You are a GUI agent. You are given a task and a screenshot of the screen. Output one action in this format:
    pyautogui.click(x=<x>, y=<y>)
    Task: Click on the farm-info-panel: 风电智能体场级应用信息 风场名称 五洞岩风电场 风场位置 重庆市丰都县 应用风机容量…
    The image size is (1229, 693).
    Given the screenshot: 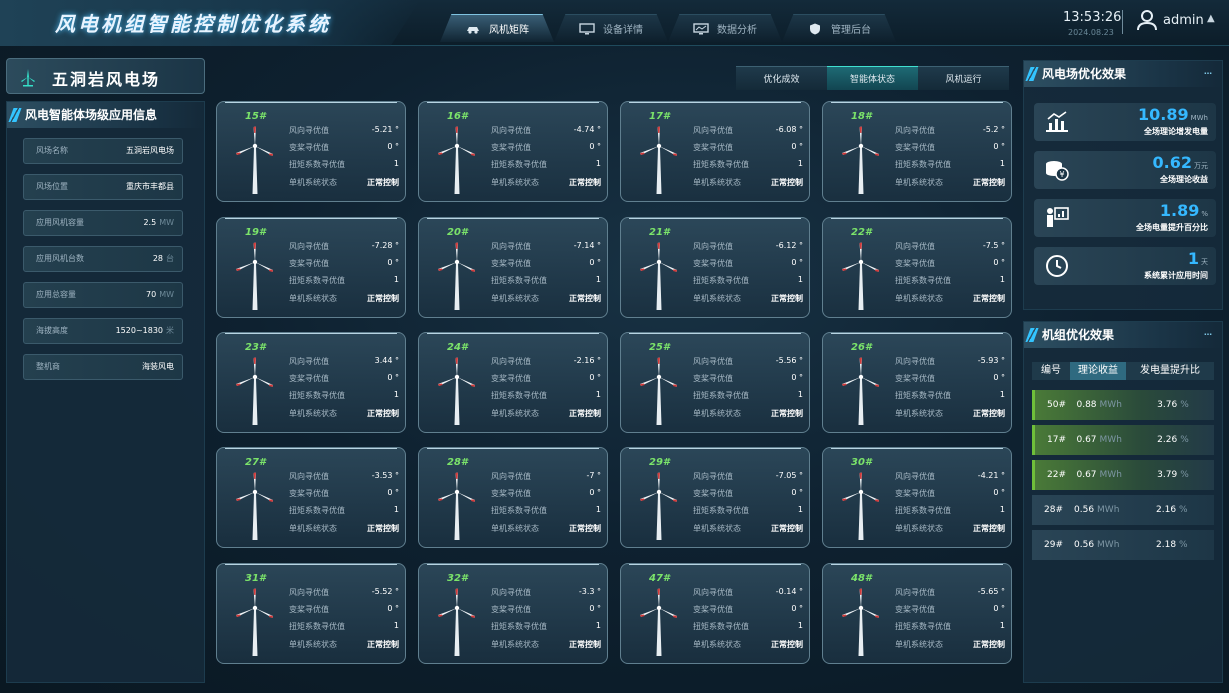 What is the action you would take?
    pyautogui.click(x=105, y=392)
    